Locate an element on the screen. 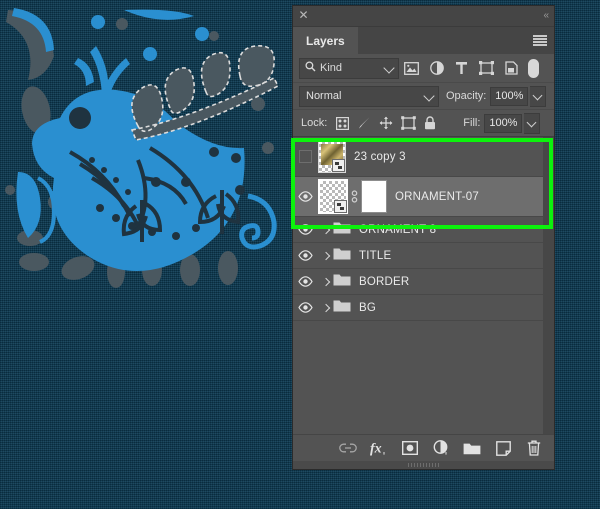 This screenshot has width=600, height=509. lock-artboard-nesting-button is located at coordinates (408, 123).